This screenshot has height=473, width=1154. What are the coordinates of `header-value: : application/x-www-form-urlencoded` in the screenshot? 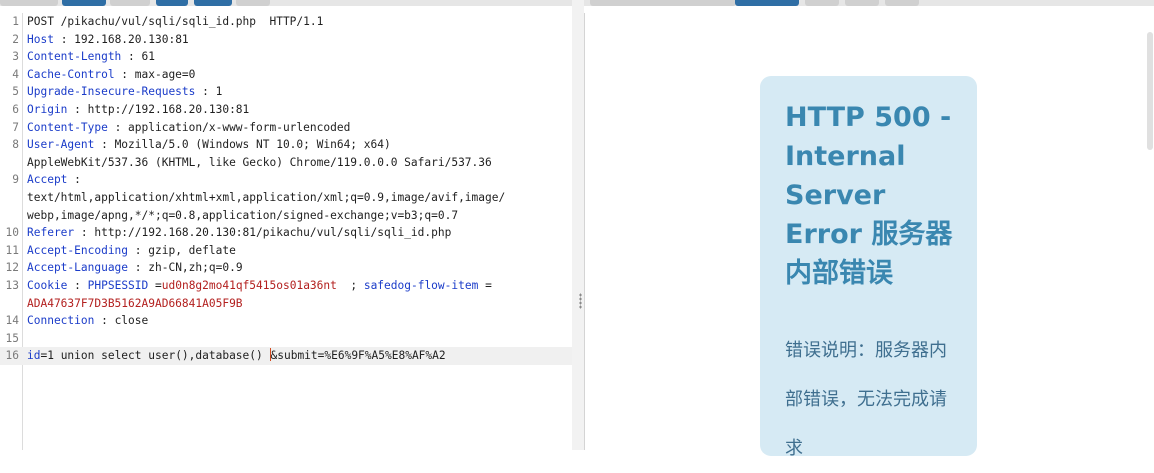 It's located at (229, 127).